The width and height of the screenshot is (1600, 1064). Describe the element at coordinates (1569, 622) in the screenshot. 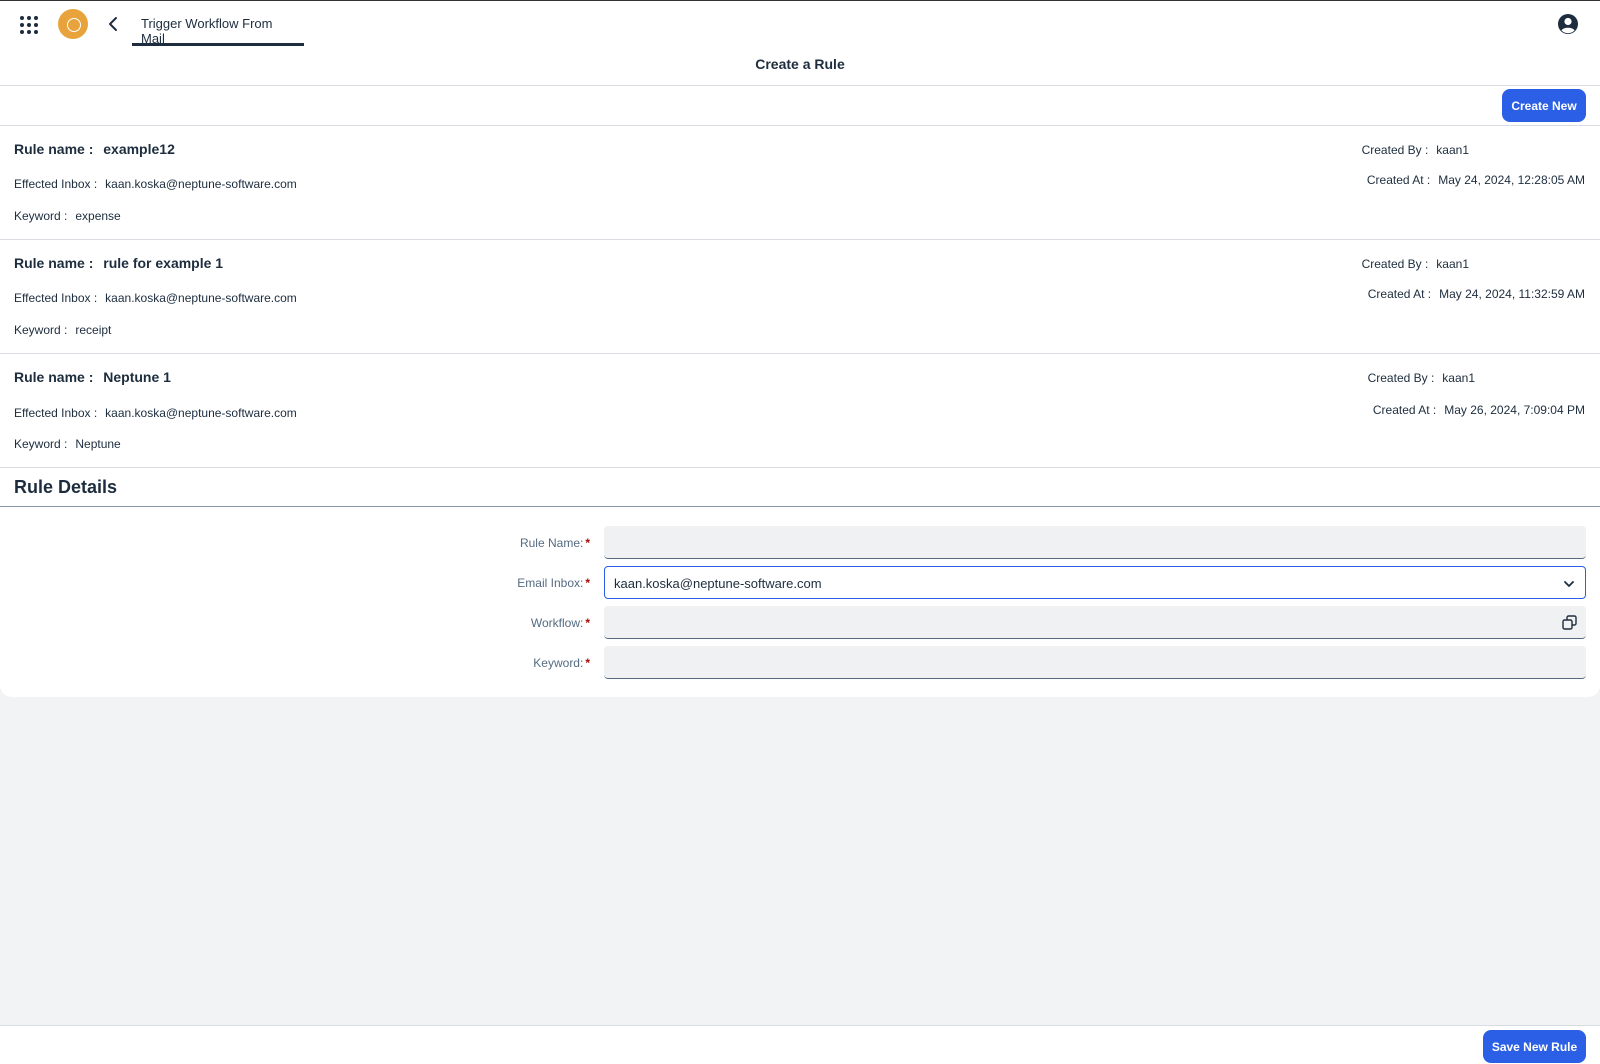

I see `value-help-icon` at that location.